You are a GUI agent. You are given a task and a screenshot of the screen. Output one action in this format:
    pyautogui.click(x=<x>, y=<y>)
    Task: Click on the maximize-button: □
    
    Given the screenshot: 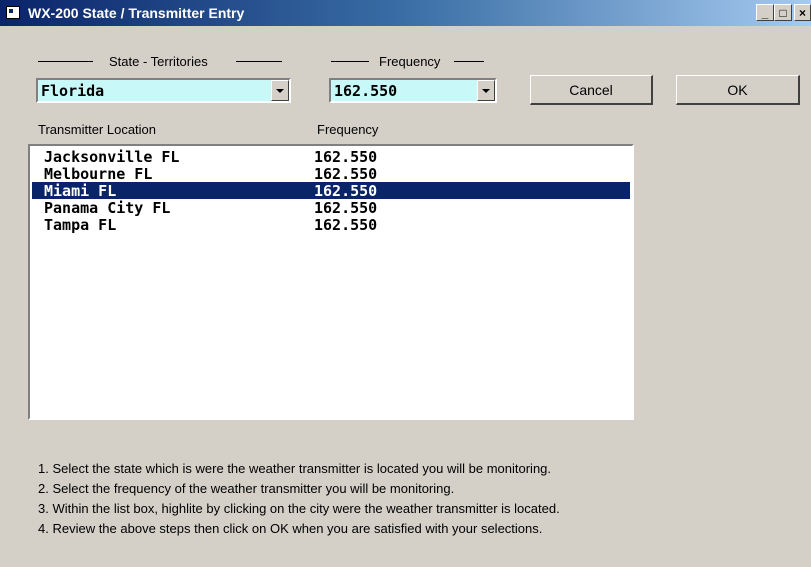 What is the action you would take?
    pyautogui.click(x=783, y=12)
    